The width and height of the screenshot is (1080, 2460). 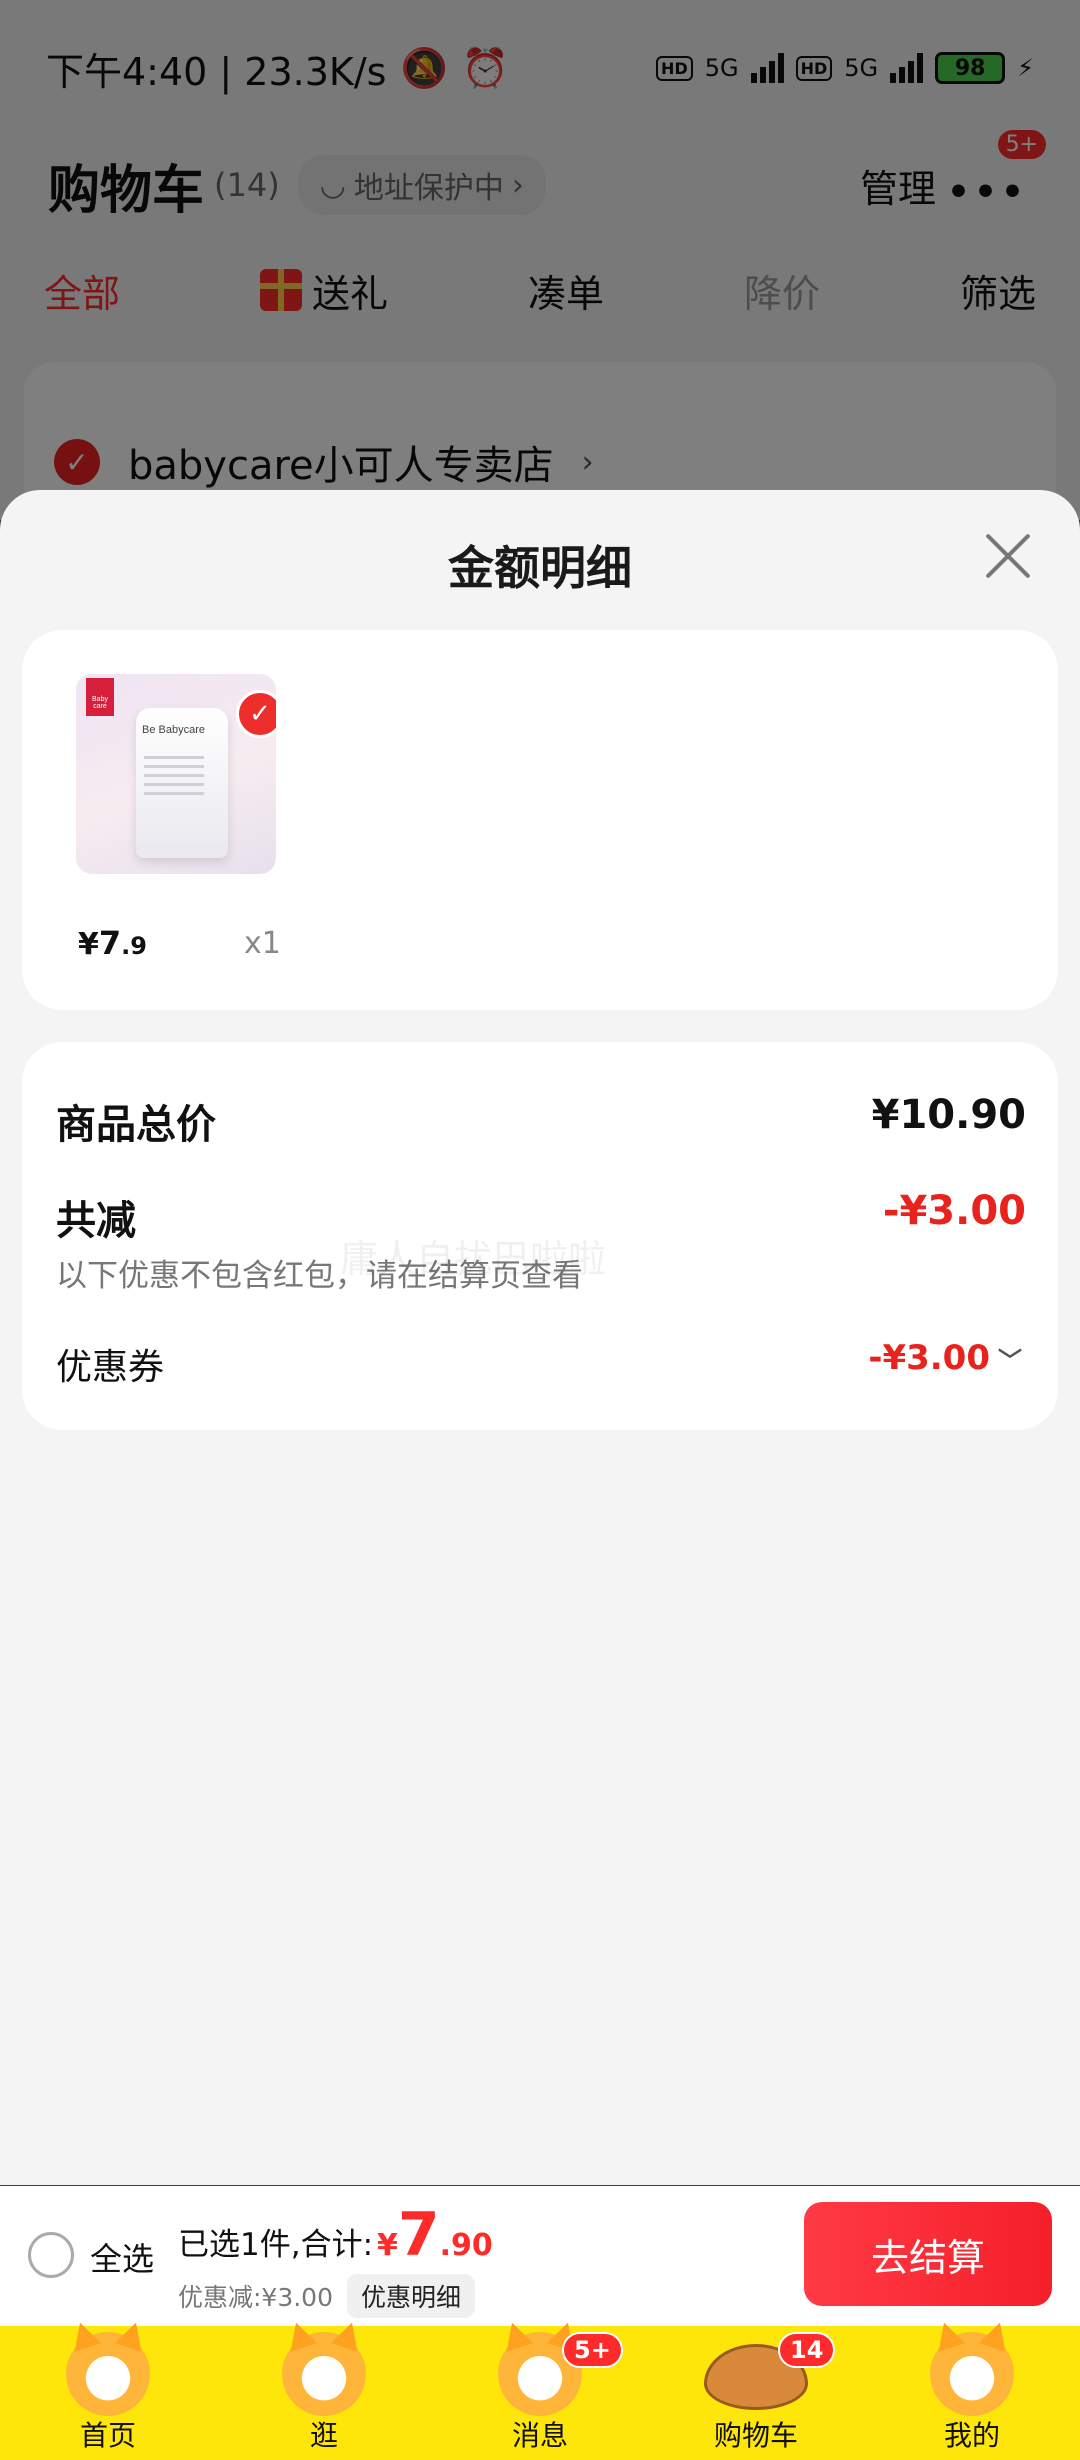 I want to click on total-decimal: .90, so click(x=466, y=2245).